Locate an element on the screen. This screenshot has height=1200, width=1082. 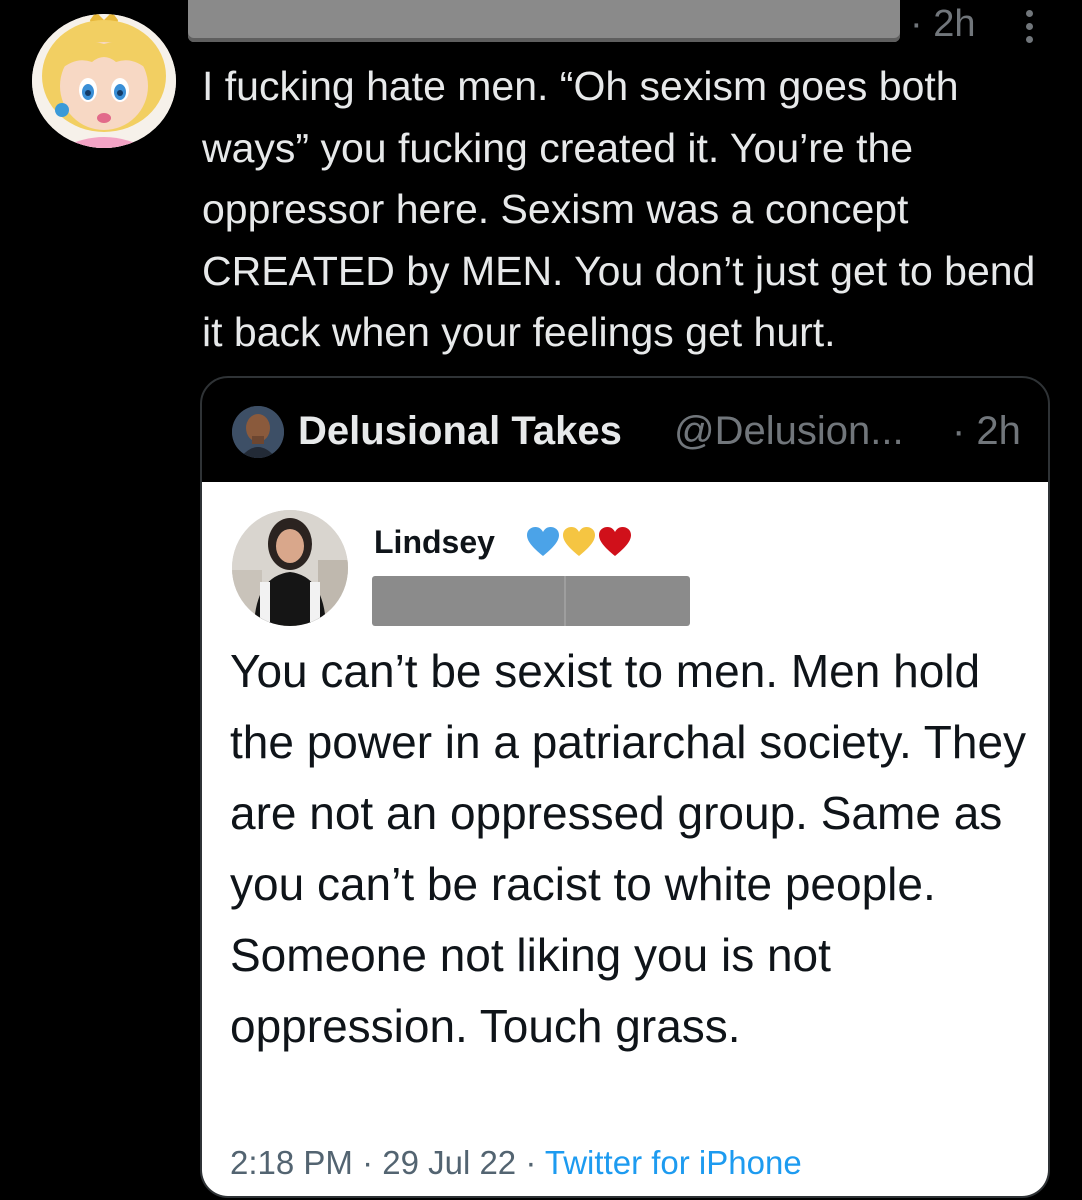
quote-avatar is located at coordinates (258, 432).